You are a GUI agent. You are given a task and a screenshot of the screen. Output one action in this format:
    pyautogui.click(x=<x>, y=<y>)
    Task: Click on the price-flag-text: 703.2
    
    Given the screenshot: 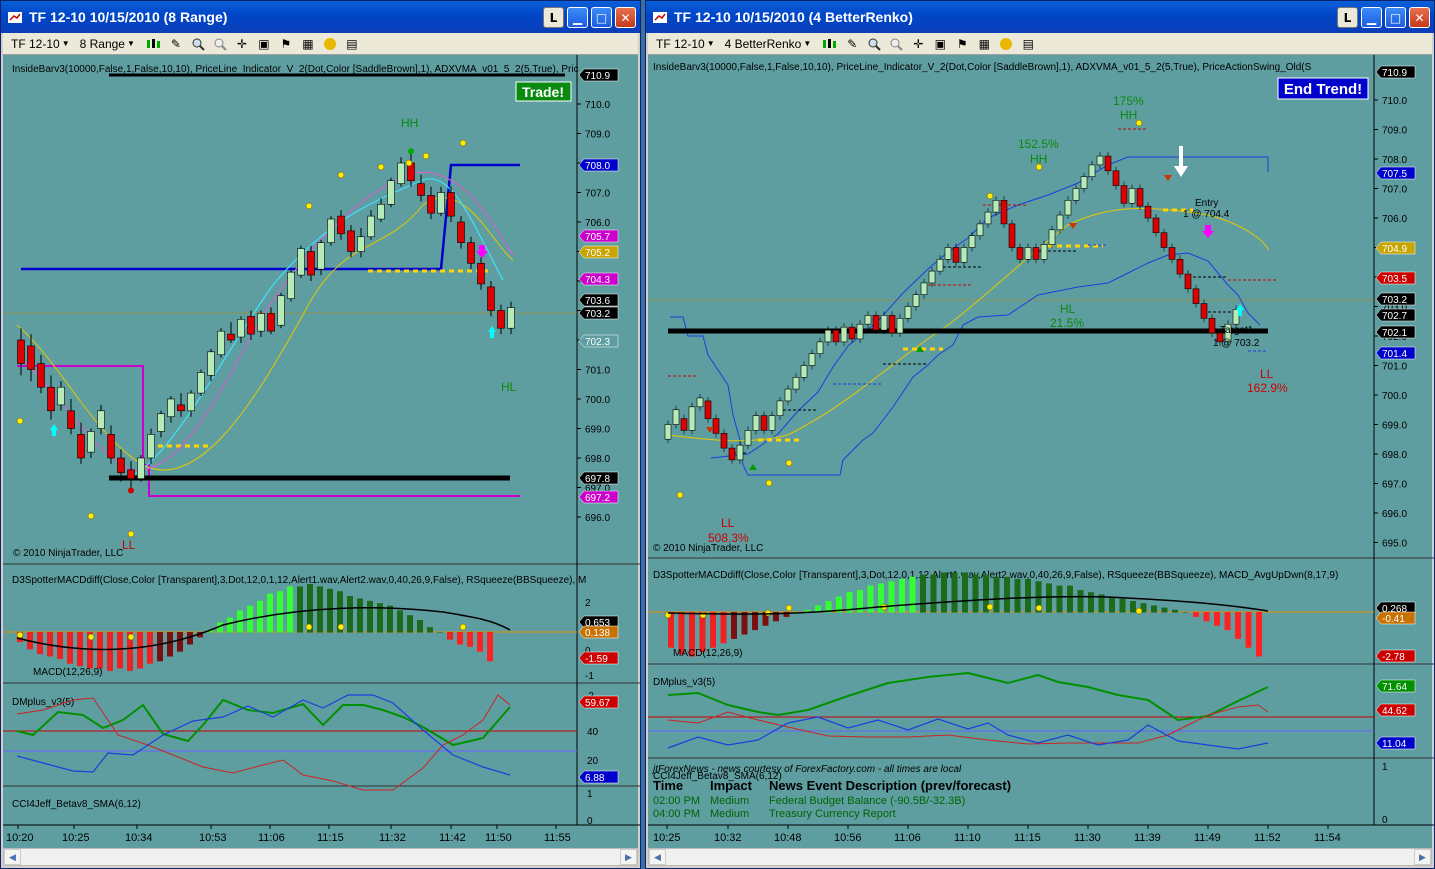 What is the action you would take?
    pyautogui.click(x=1394, y=300)
    